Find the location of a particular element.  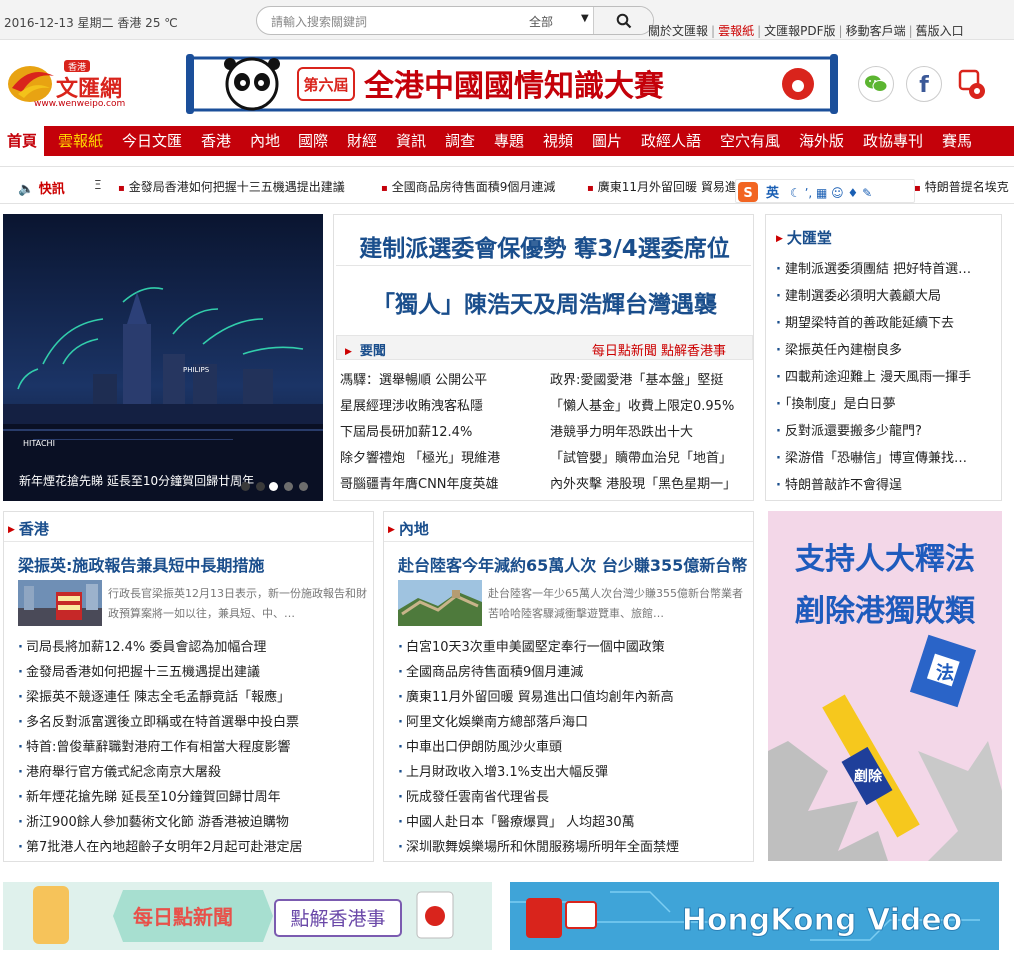

opinion-item: 「換制度」是白日夢 is located at coordinates (887, 402).